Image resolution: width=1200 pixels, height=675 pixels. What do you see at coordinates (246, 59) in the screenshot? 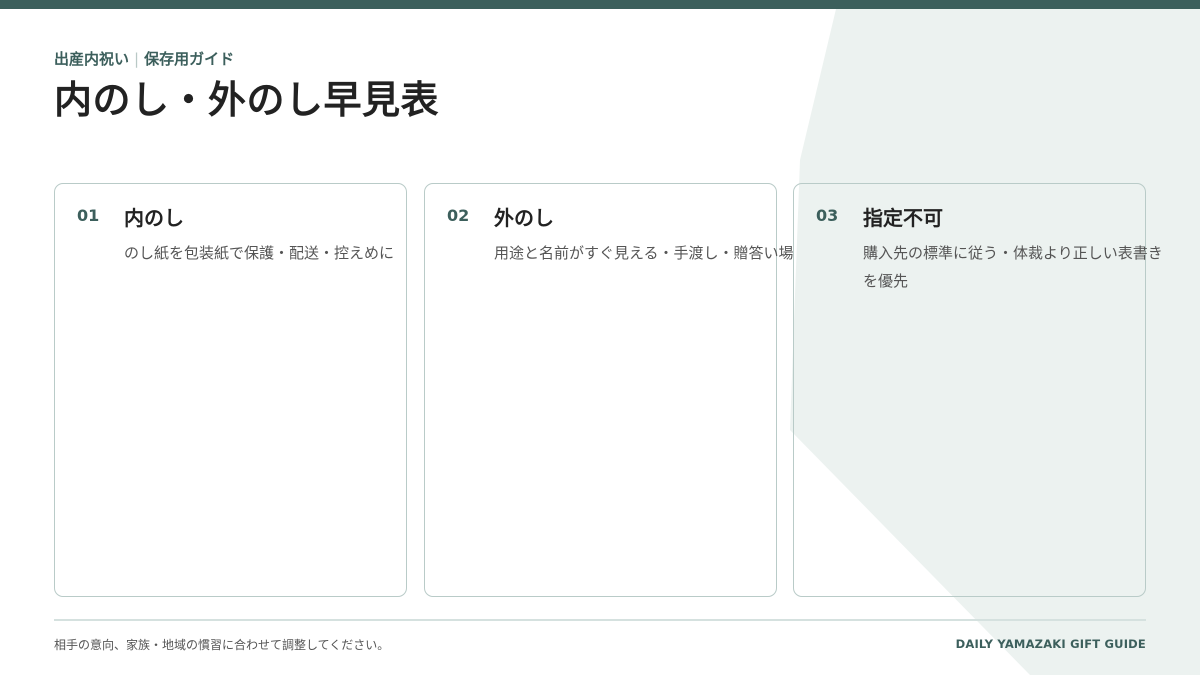
I see `eyebrow-label: 出産内祝い | 保存用ガイド` at bounding box center [246, 59].